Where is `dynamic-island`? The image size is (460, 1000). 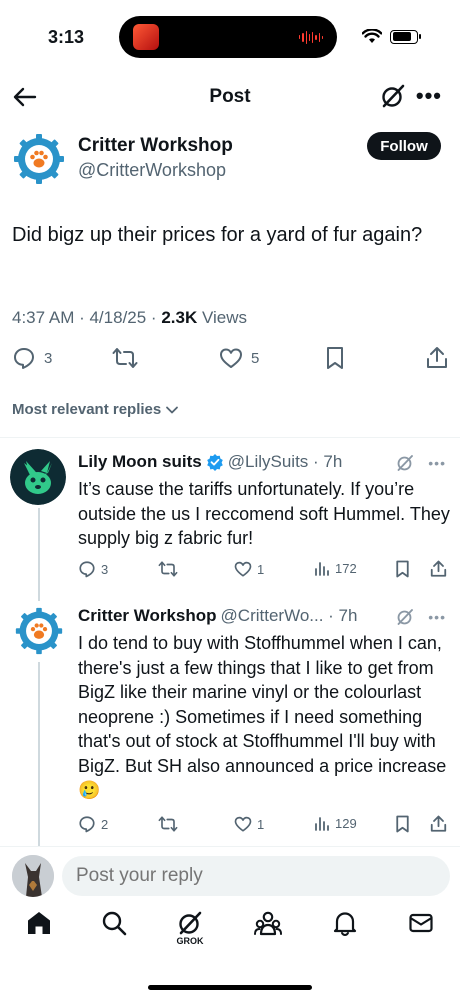 dynamic-island is located at coordinates (228, 37).